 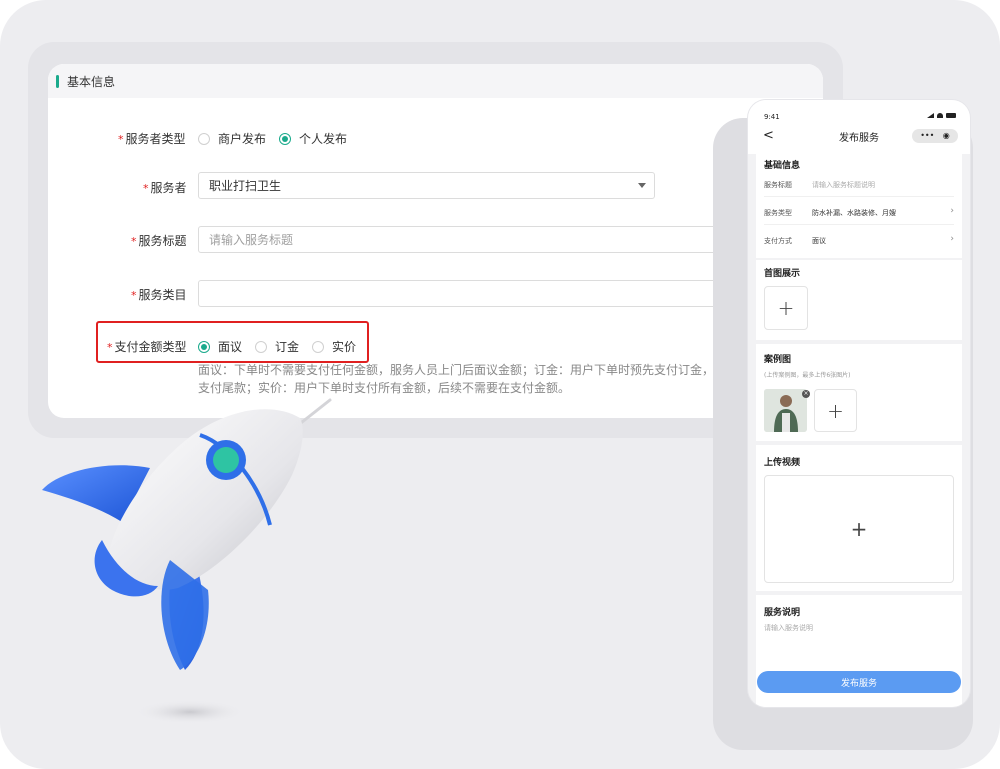 What do you see at coordinates (859, 682) in the screenshot?
I see `publish-service-button: 发布服务` at bounding box center [859, 682].